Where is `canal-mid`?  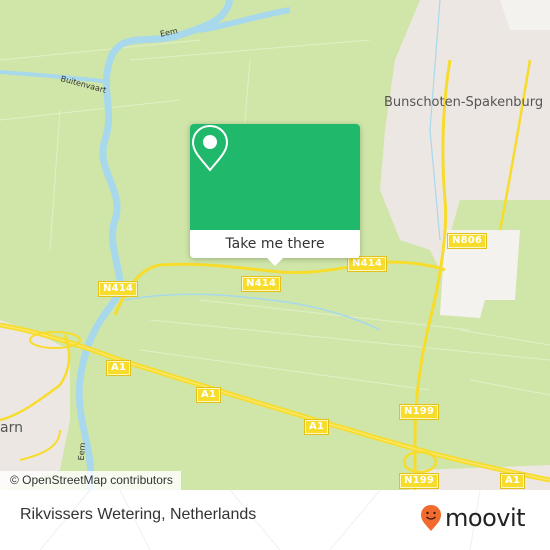
canal-mid is located at coordinates (252, 312).